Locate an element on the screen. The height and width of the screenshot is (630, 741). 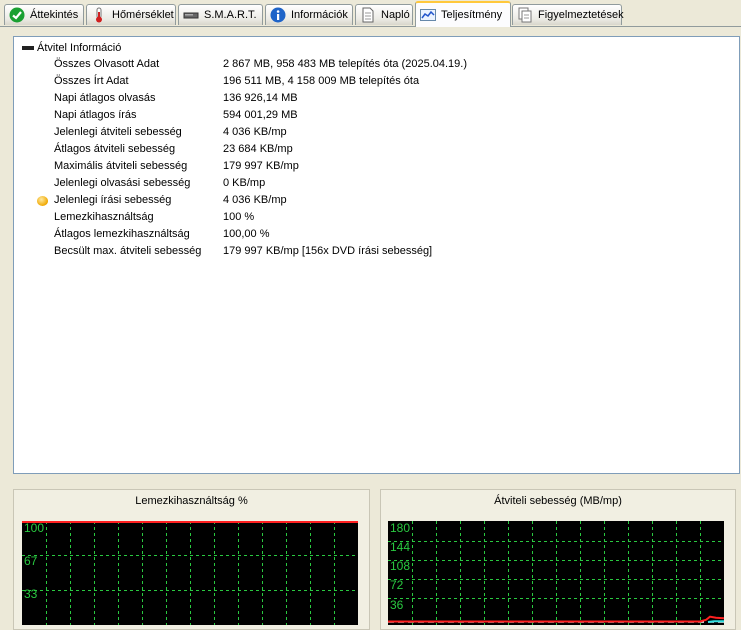
secondary-series-line is located at coordinates (715, 621).